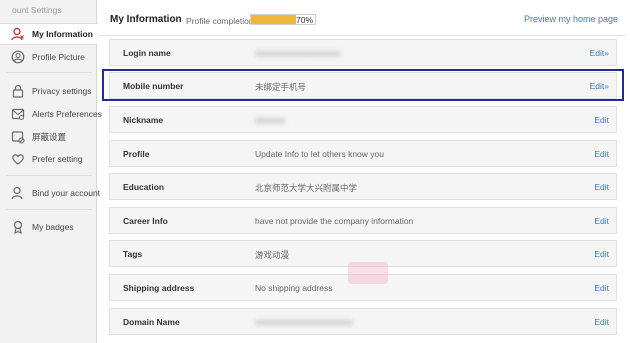 Image resolution: width=630 pixels, height=343 pixels. I want to click on row-value-redacted: xxxxxxx, so click(270, 120).